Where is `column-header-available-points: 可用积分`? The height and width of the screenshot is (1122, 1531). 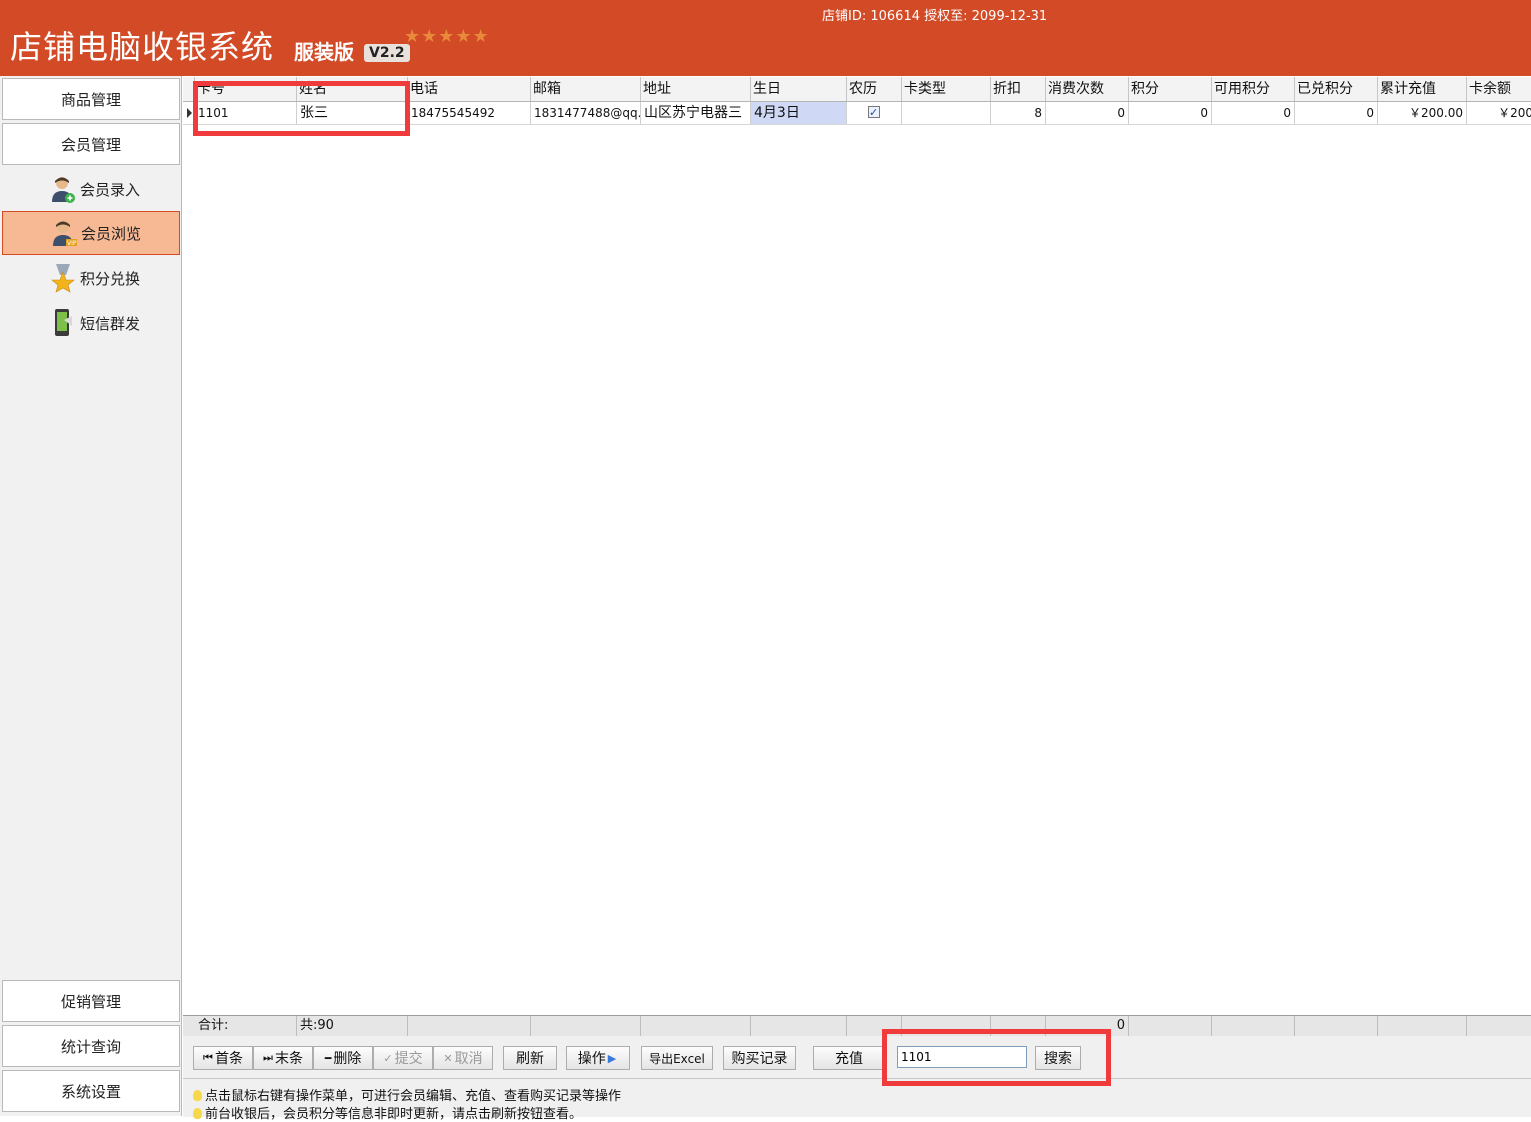
column-header-available-points: 可用积分 is located at coordinates (1253, 89).